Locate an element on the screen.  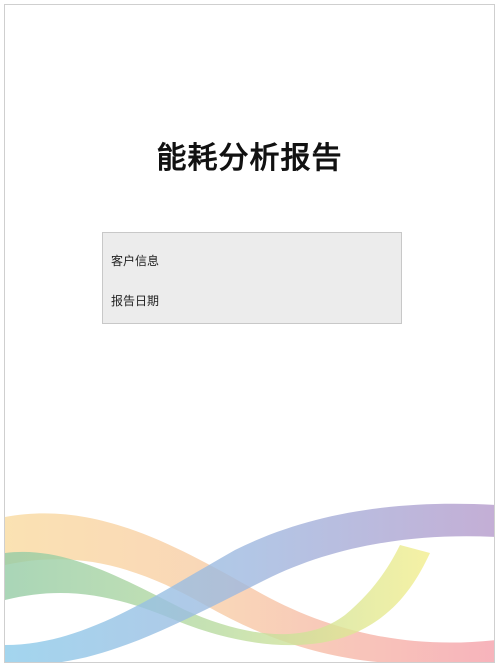
report-date-label: 报告日期 is located at coordinates (135, 301).